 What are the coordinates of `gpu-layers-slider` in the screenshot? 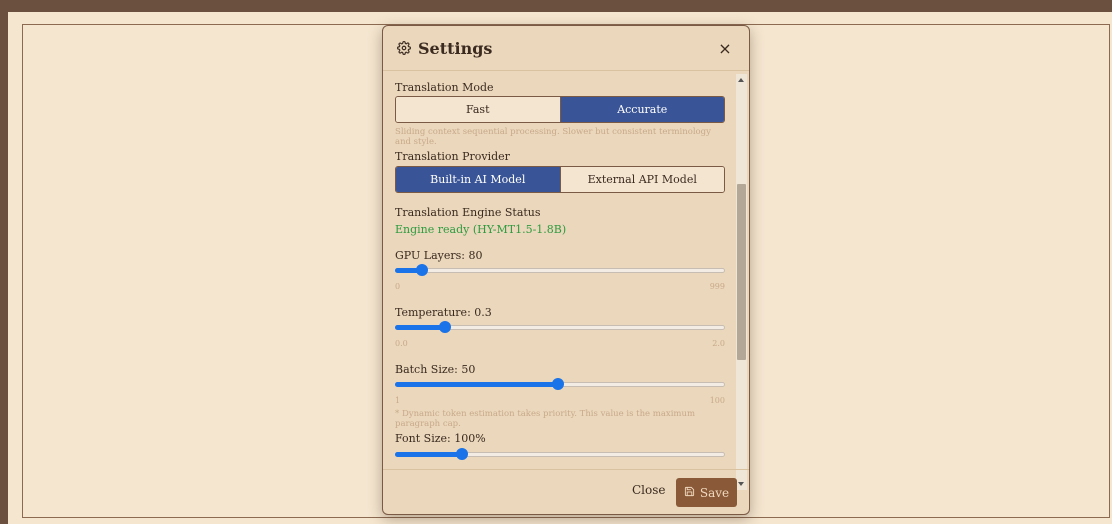 It's located at (560, 270).